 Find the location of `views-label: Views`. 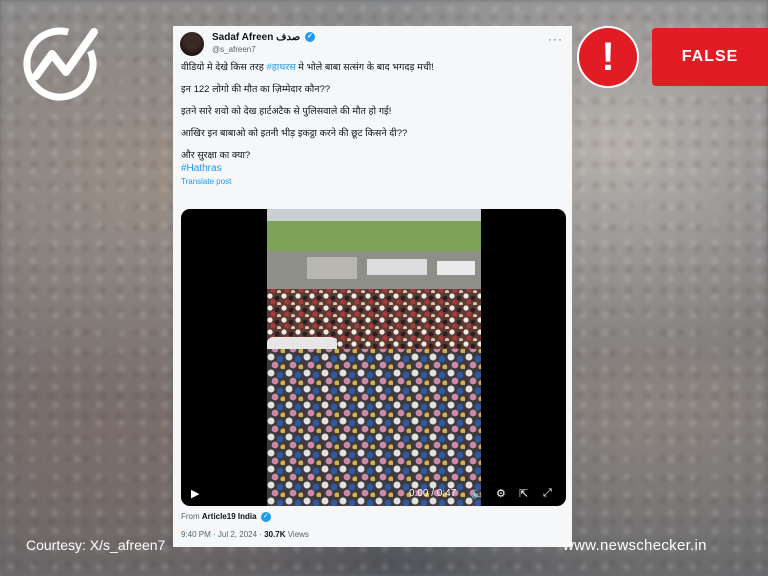

views-label: Views is located at coordinates (297, 534).